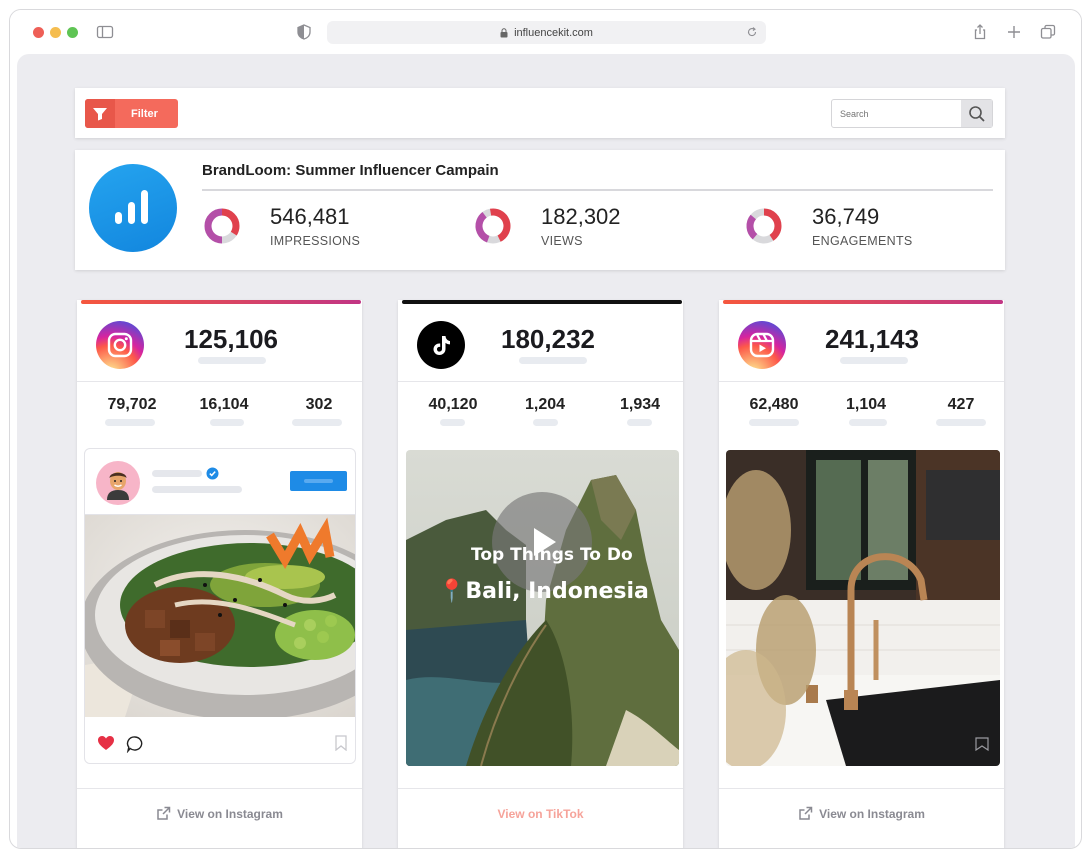 The height and width of the screenshot is (849, 1091). What do you see at coordinates (846, 216) in the screenshot?
I see `engagements-value: 36,749` at bounding box center [846, 216].